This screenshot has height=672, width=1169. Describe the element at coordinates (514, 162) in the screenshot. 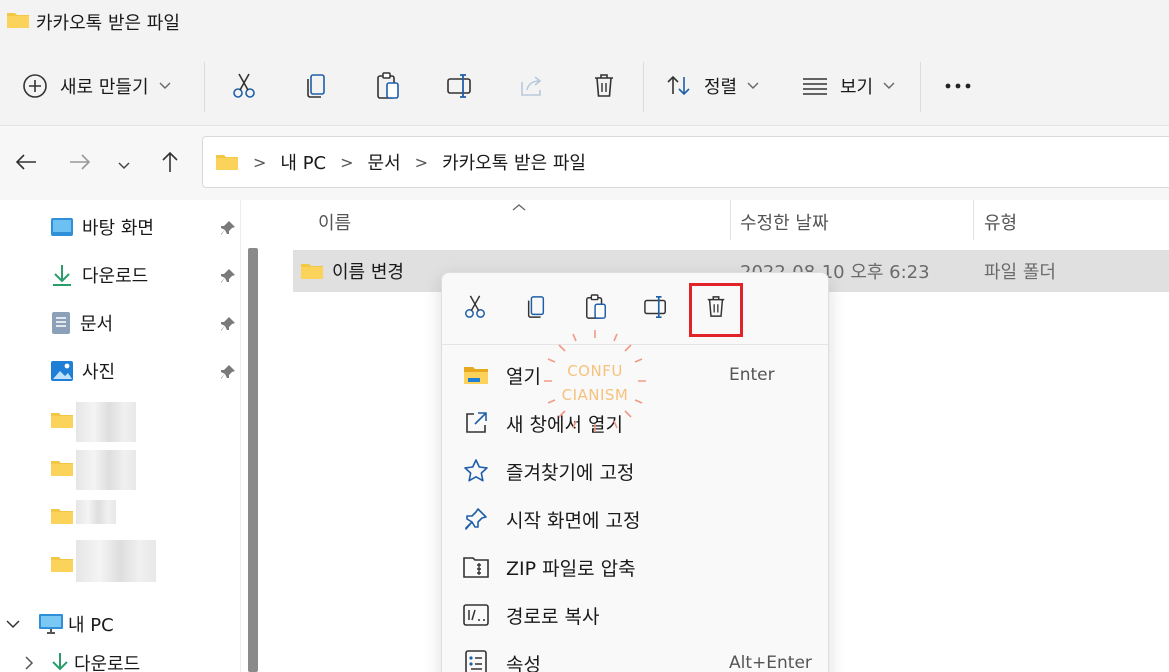

I see `breadcrumb-current-folder: 카카오톡 받은 파일` at that location.